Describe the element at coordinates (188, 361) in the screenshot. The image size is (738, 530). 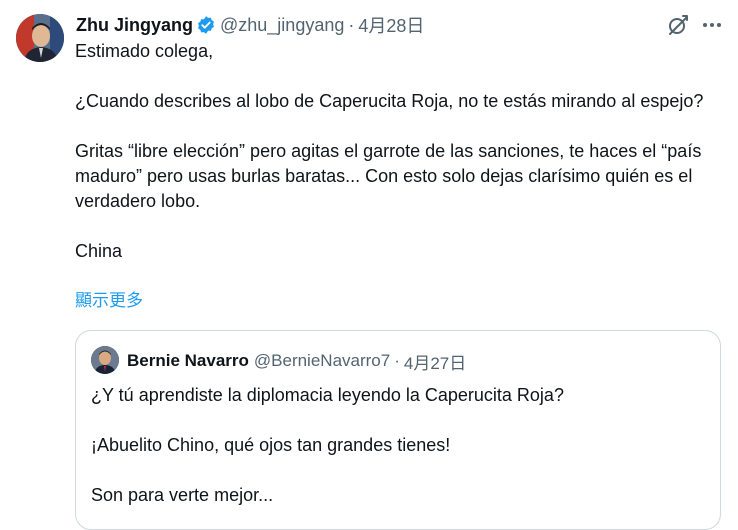
I see `quoted-author-display-name: Bernie Navarro` at that location.